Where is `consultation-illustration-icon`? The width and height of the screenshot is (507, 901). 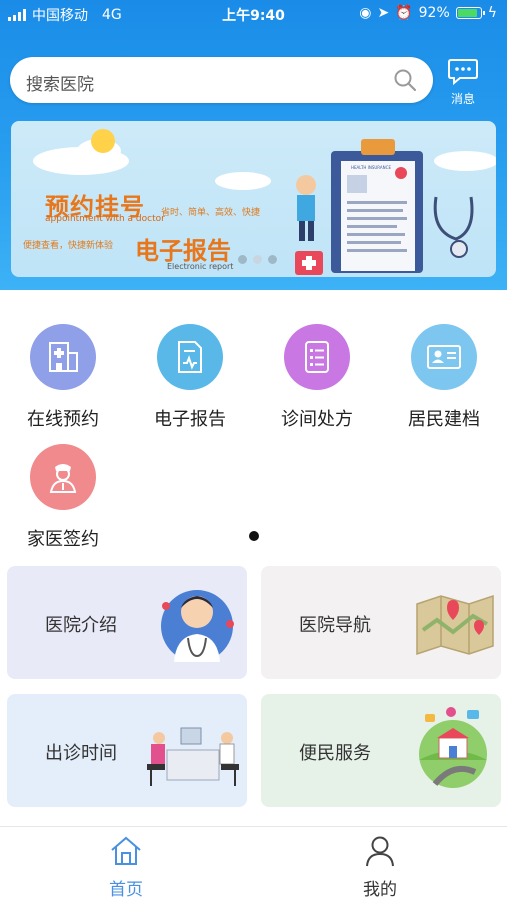 consultation-illustration-icon is located at coordinates (193, 756).